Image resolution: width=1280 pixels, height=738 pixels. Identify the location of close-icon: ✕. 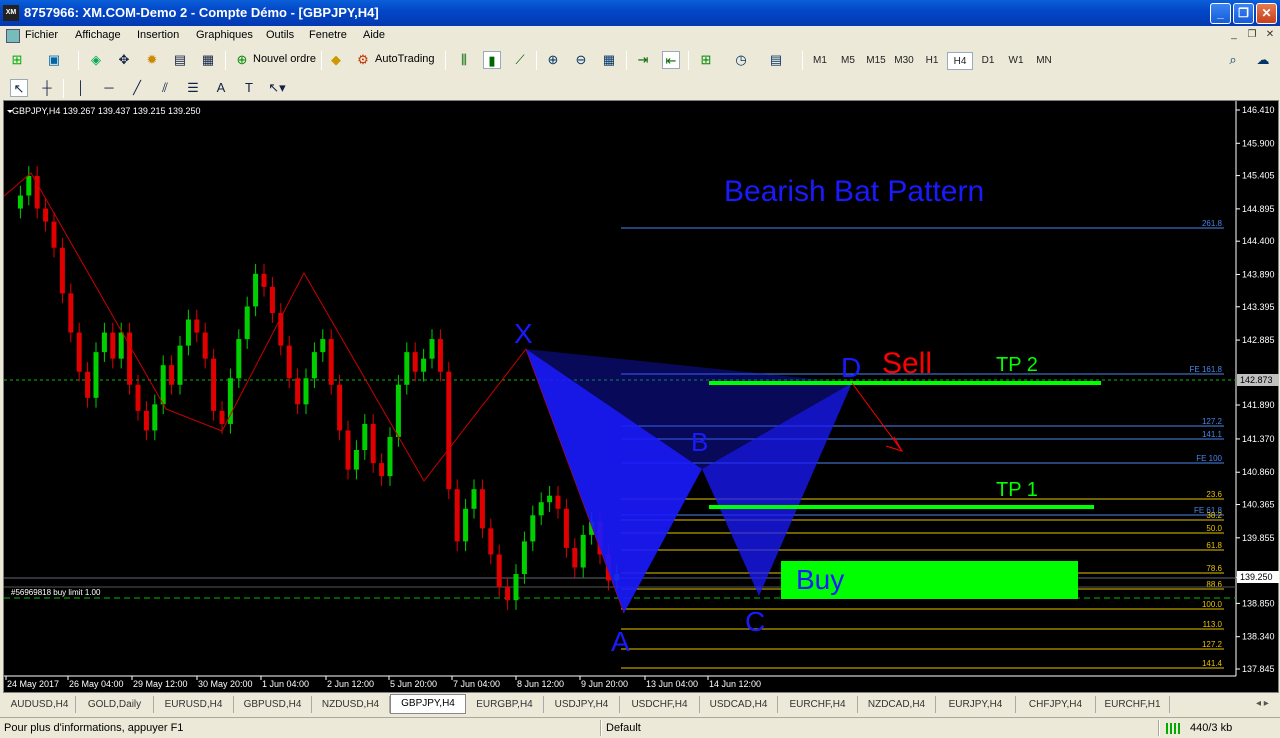
(1266, 13).